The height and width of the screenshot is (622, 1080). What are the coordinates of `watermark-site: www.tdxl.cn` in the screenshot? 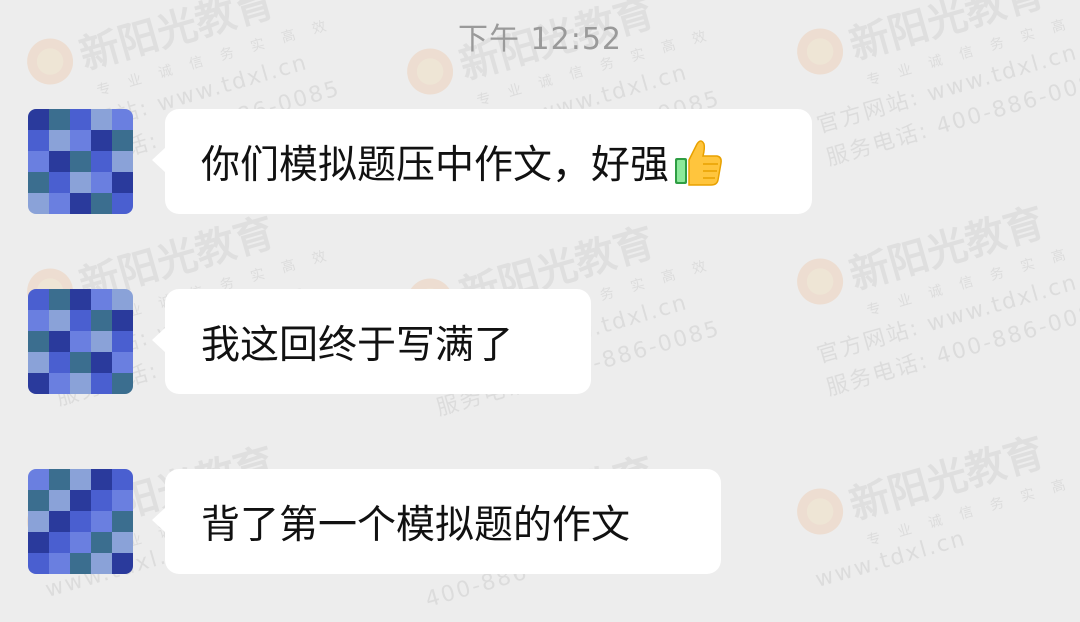 It's located at (891, 559).